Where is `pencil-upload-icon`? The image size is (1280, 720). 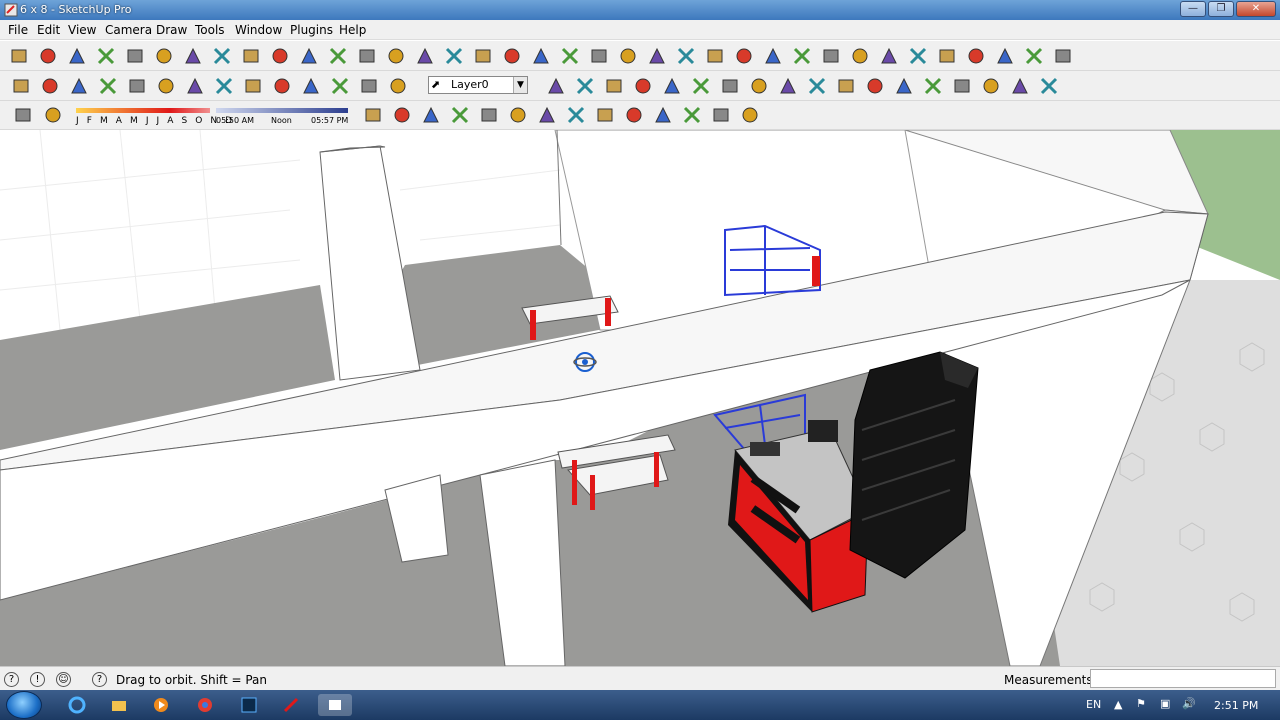
pencil-upload-icon is located at coordinates (402, 115).